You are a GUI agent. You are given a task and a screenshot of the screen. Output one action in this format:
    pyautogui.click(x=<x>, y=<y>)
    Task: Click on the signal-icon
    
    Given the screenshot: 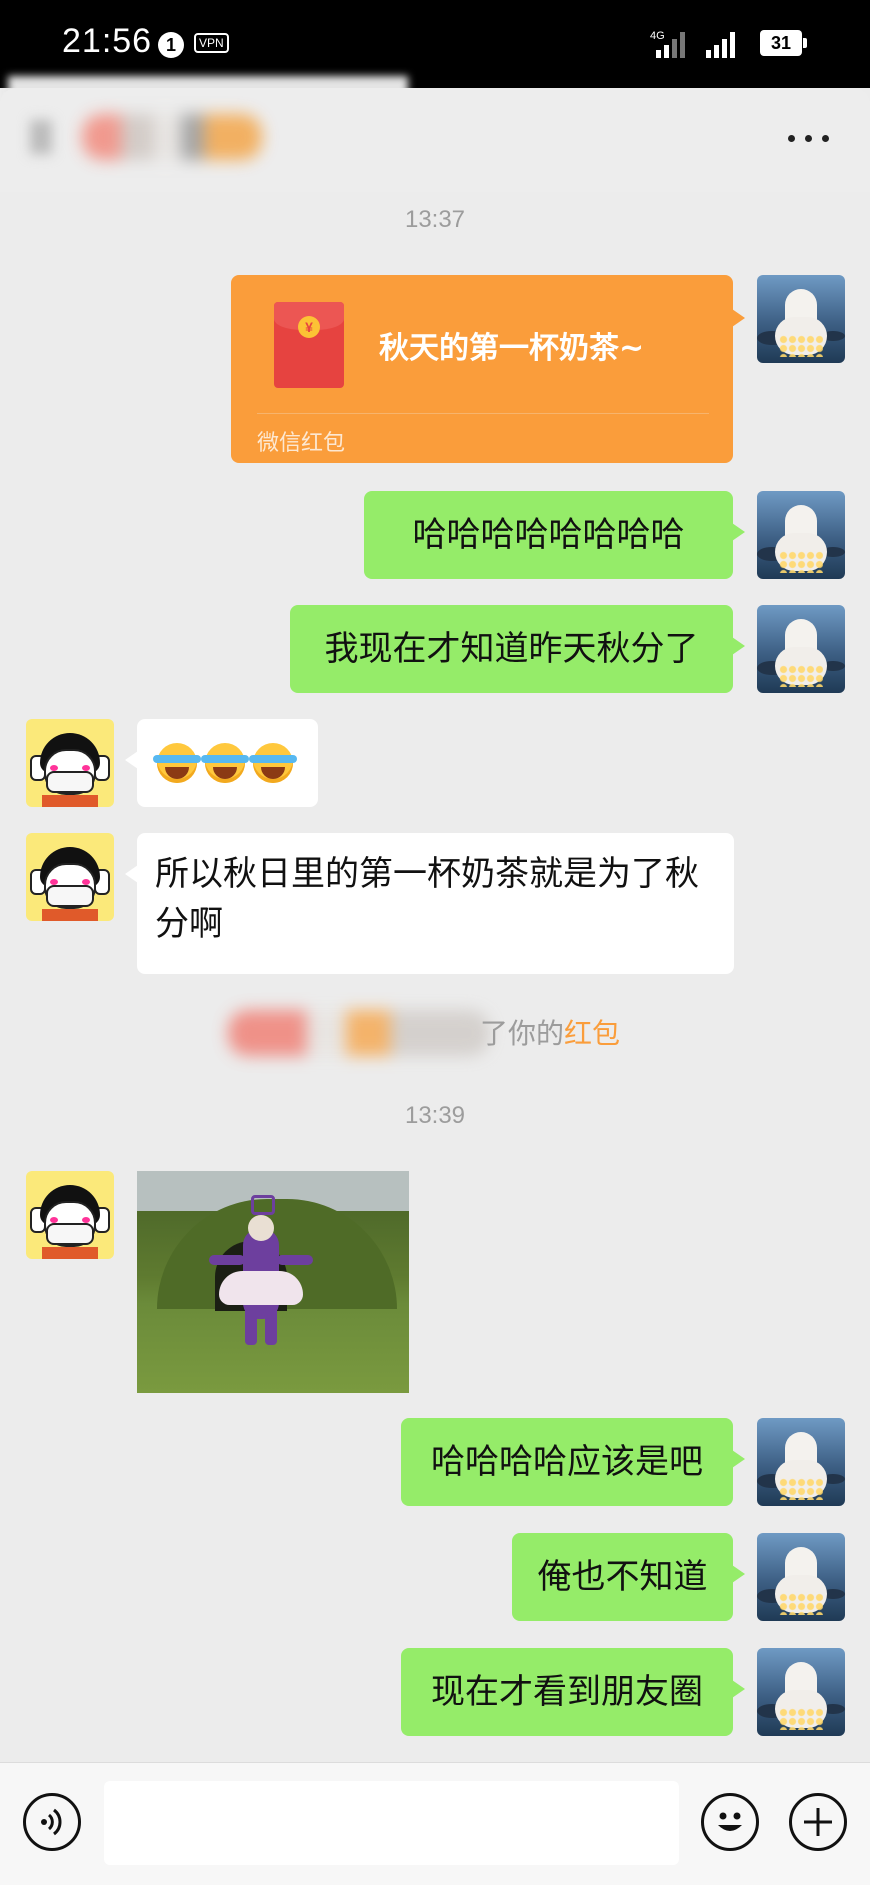 What is the action you would take?
    pyautogui.click(x=720, y=45)
    